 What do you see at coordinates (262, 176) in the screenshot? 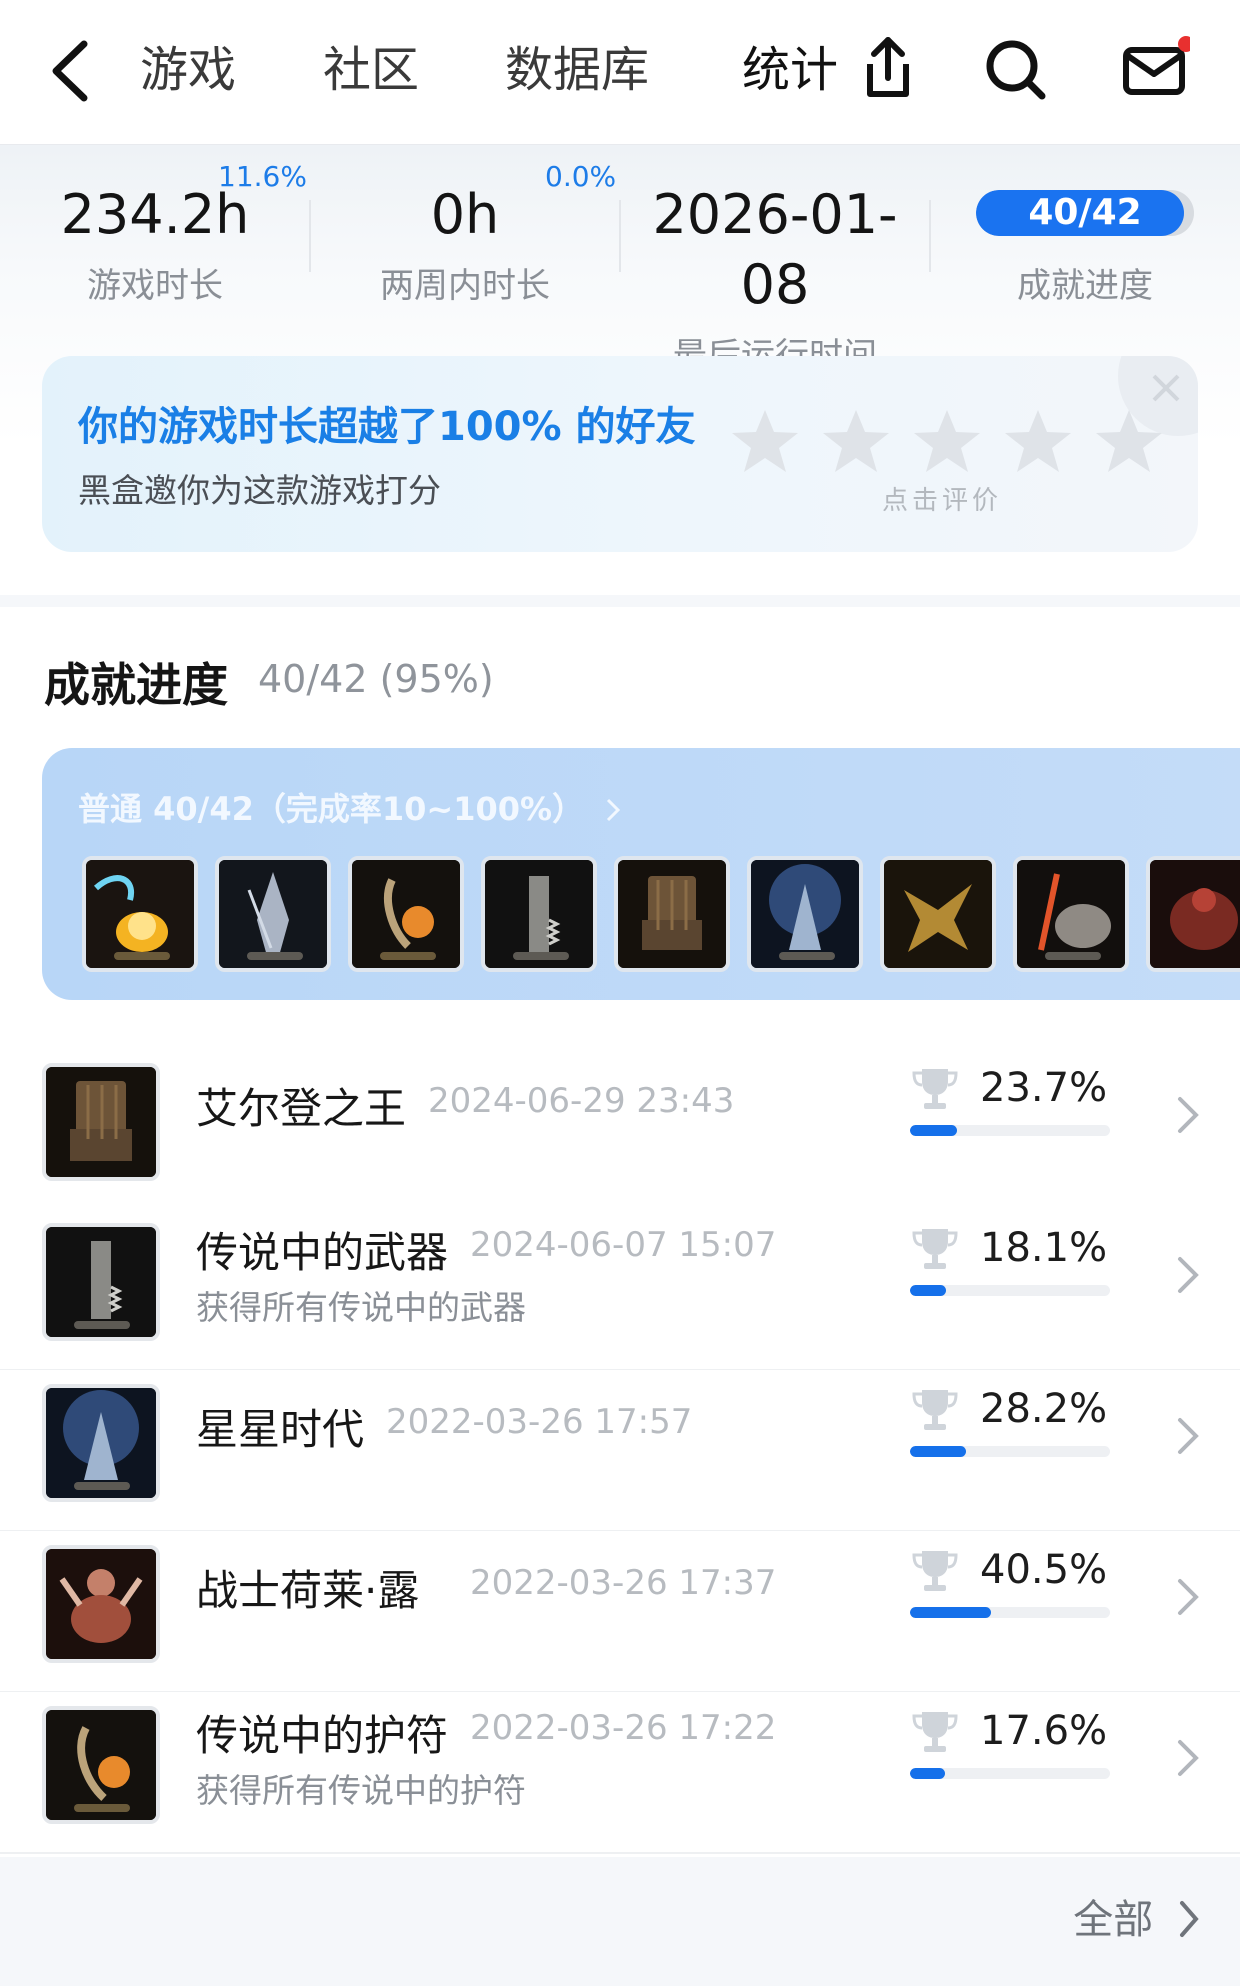
I see `play-time-delta: 11.6%` at bounding box center [262, 176].